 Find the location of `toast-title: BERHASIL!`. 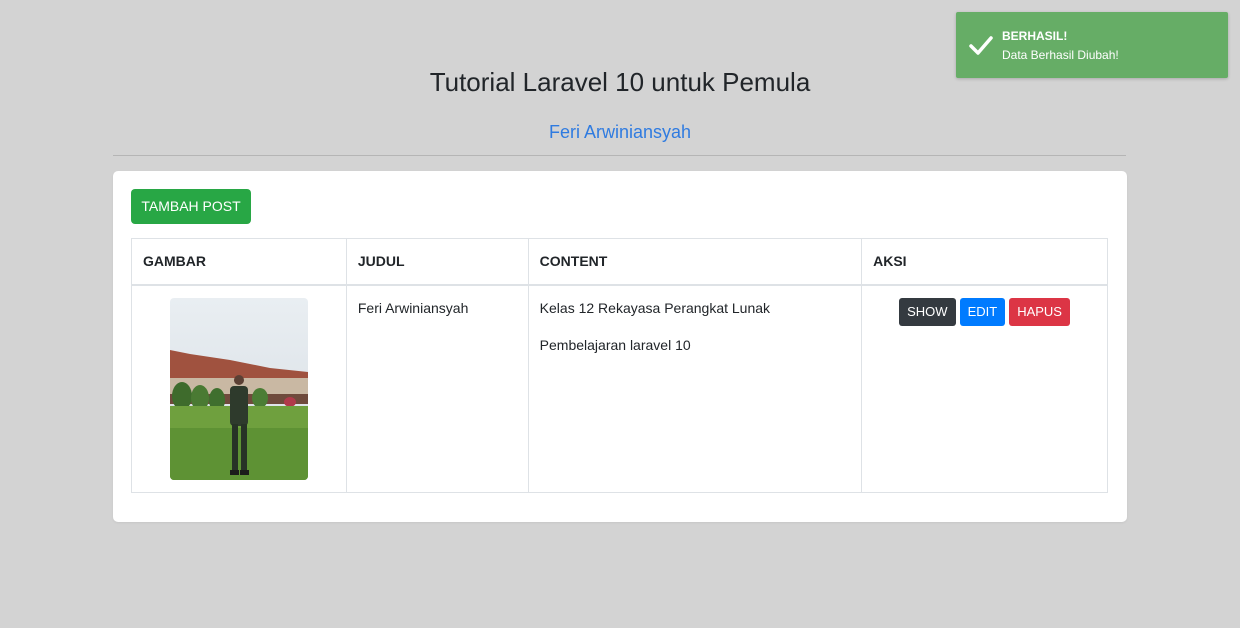

toast-title: BERHASIL! is located at coordinates (1035, 36).